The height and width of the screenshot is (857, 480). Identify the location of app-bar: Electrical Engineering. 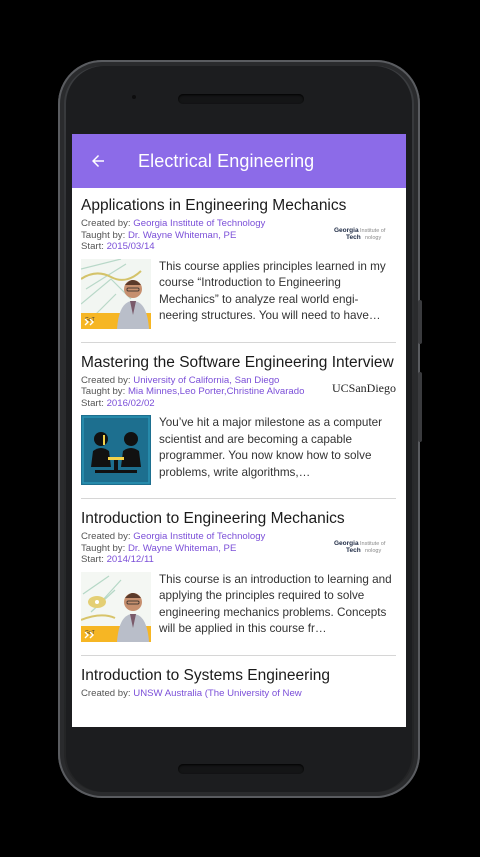
(239, 161).